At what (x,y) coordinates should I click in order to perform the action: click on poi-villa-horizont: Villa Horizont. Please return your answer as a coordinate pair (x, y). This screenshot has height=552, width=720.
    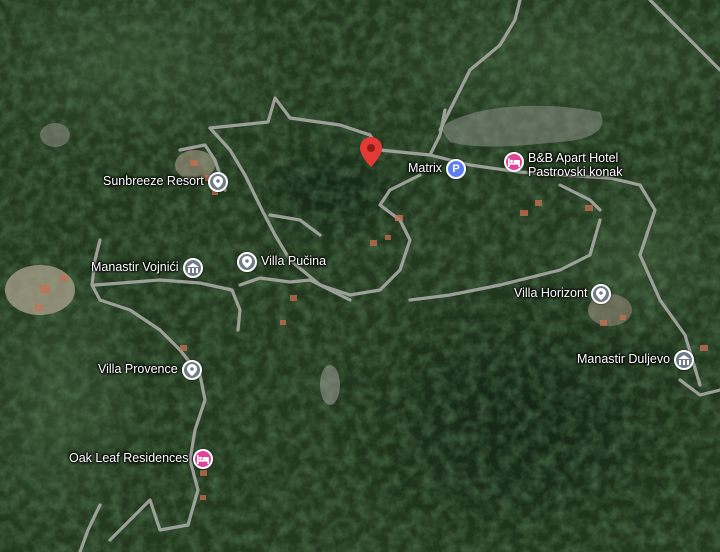
    Looking at the image, I should click on (563, 294).